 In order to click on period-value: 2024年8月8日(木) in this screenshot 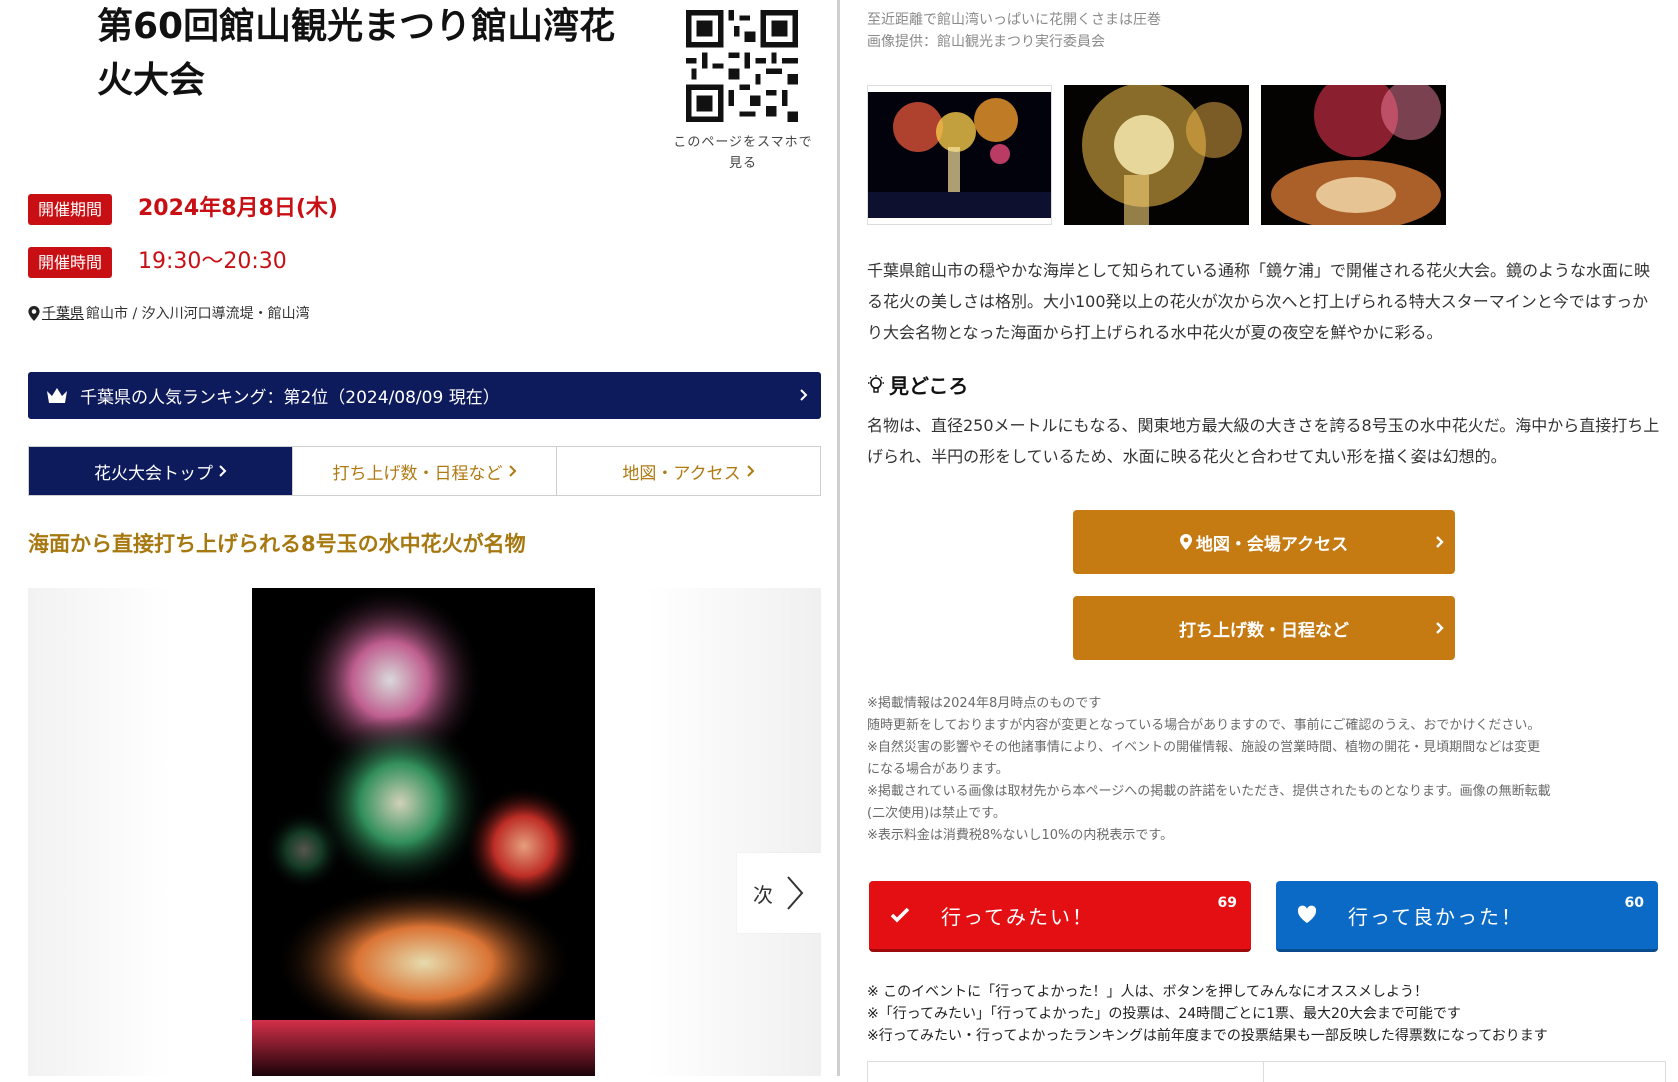, I will do `click(238, 208)`.